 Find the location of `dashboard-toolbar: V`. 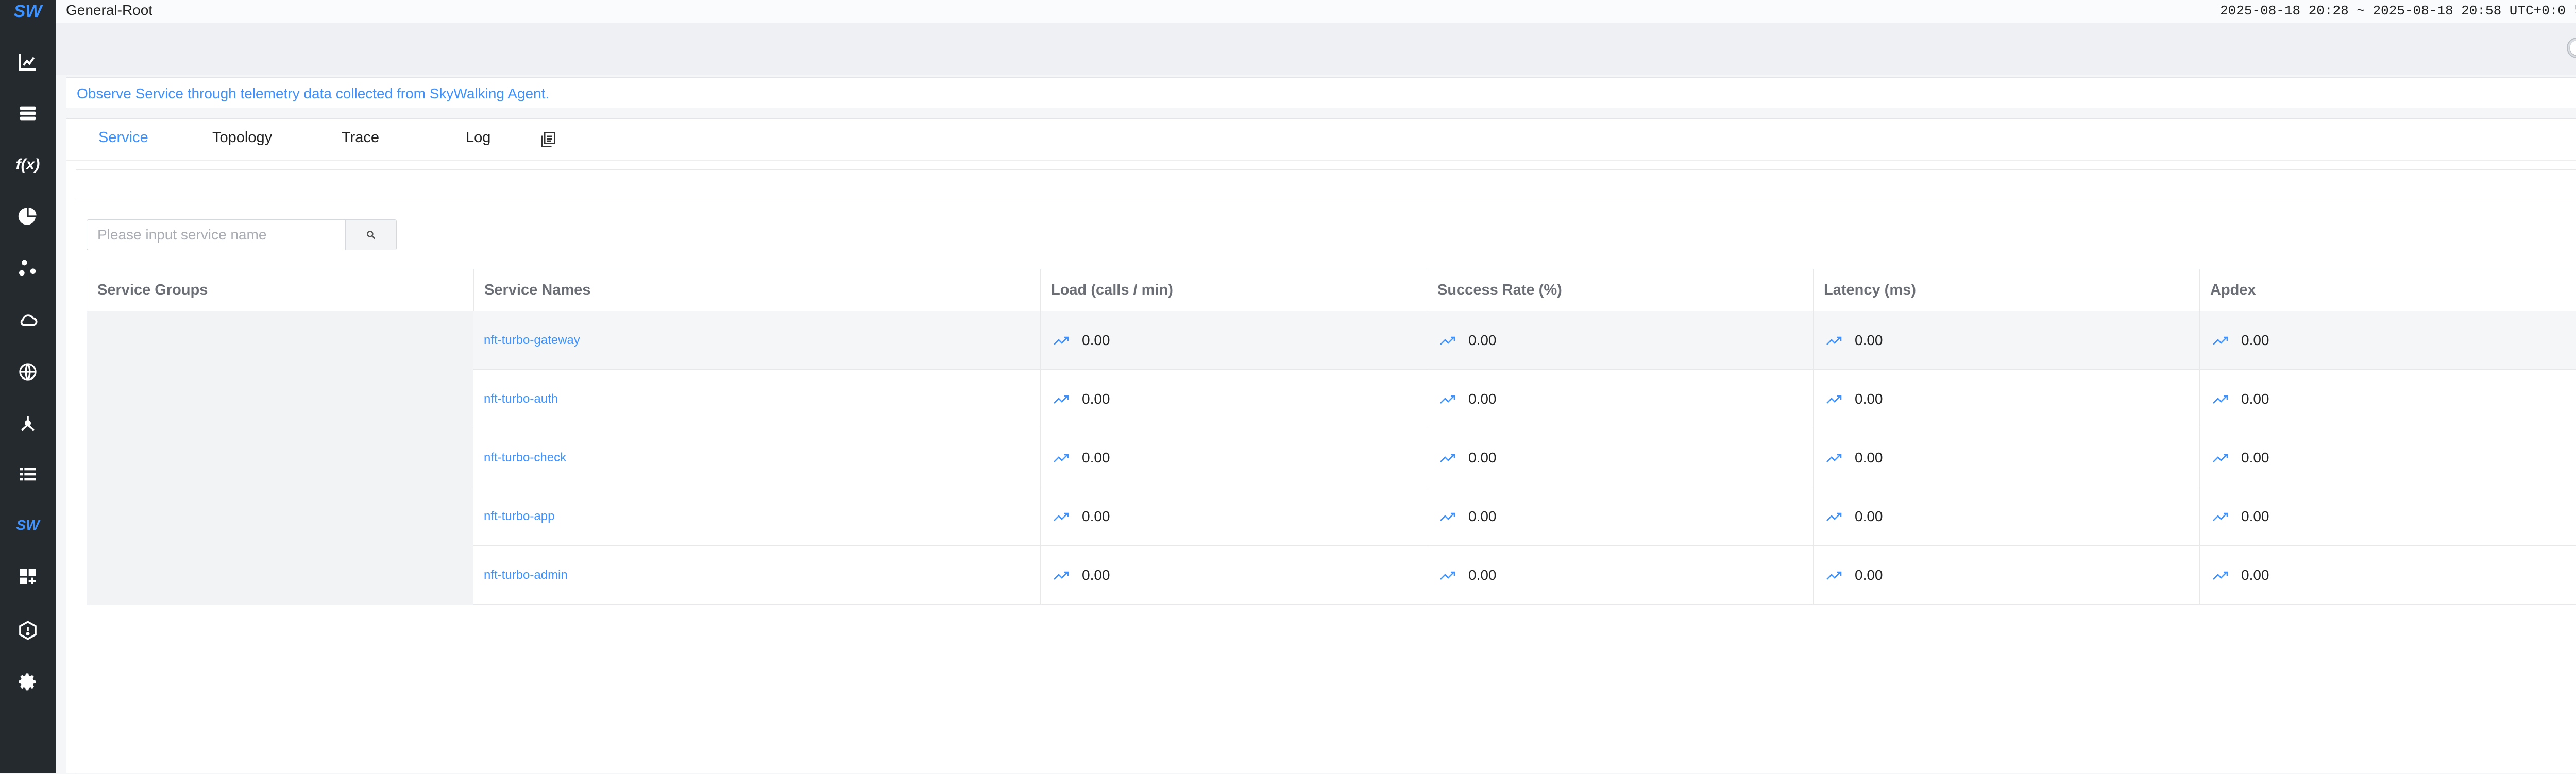

dashboard-toolbar: V is located at coordinates (1316, 49).